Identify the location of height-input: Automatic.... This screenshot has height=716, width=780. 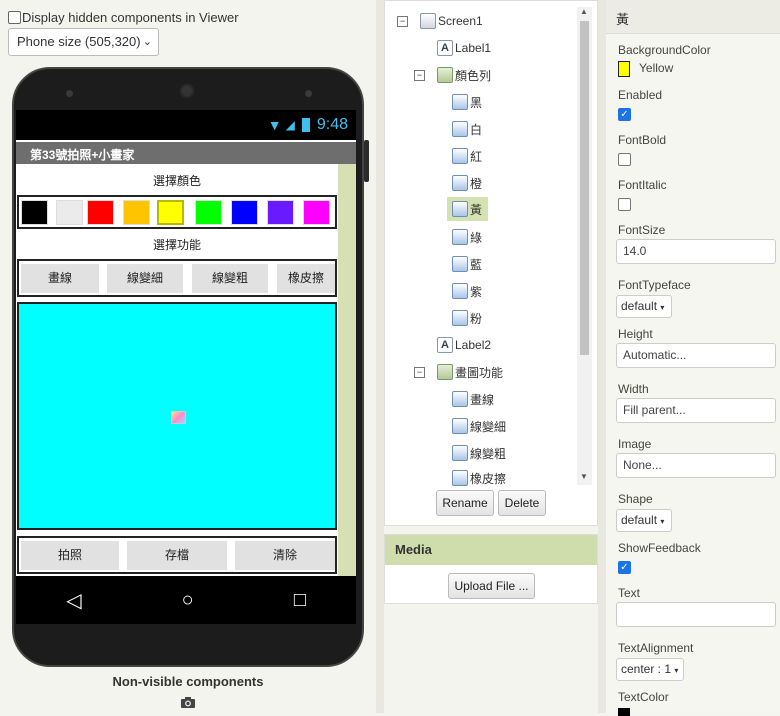
(696, 355).